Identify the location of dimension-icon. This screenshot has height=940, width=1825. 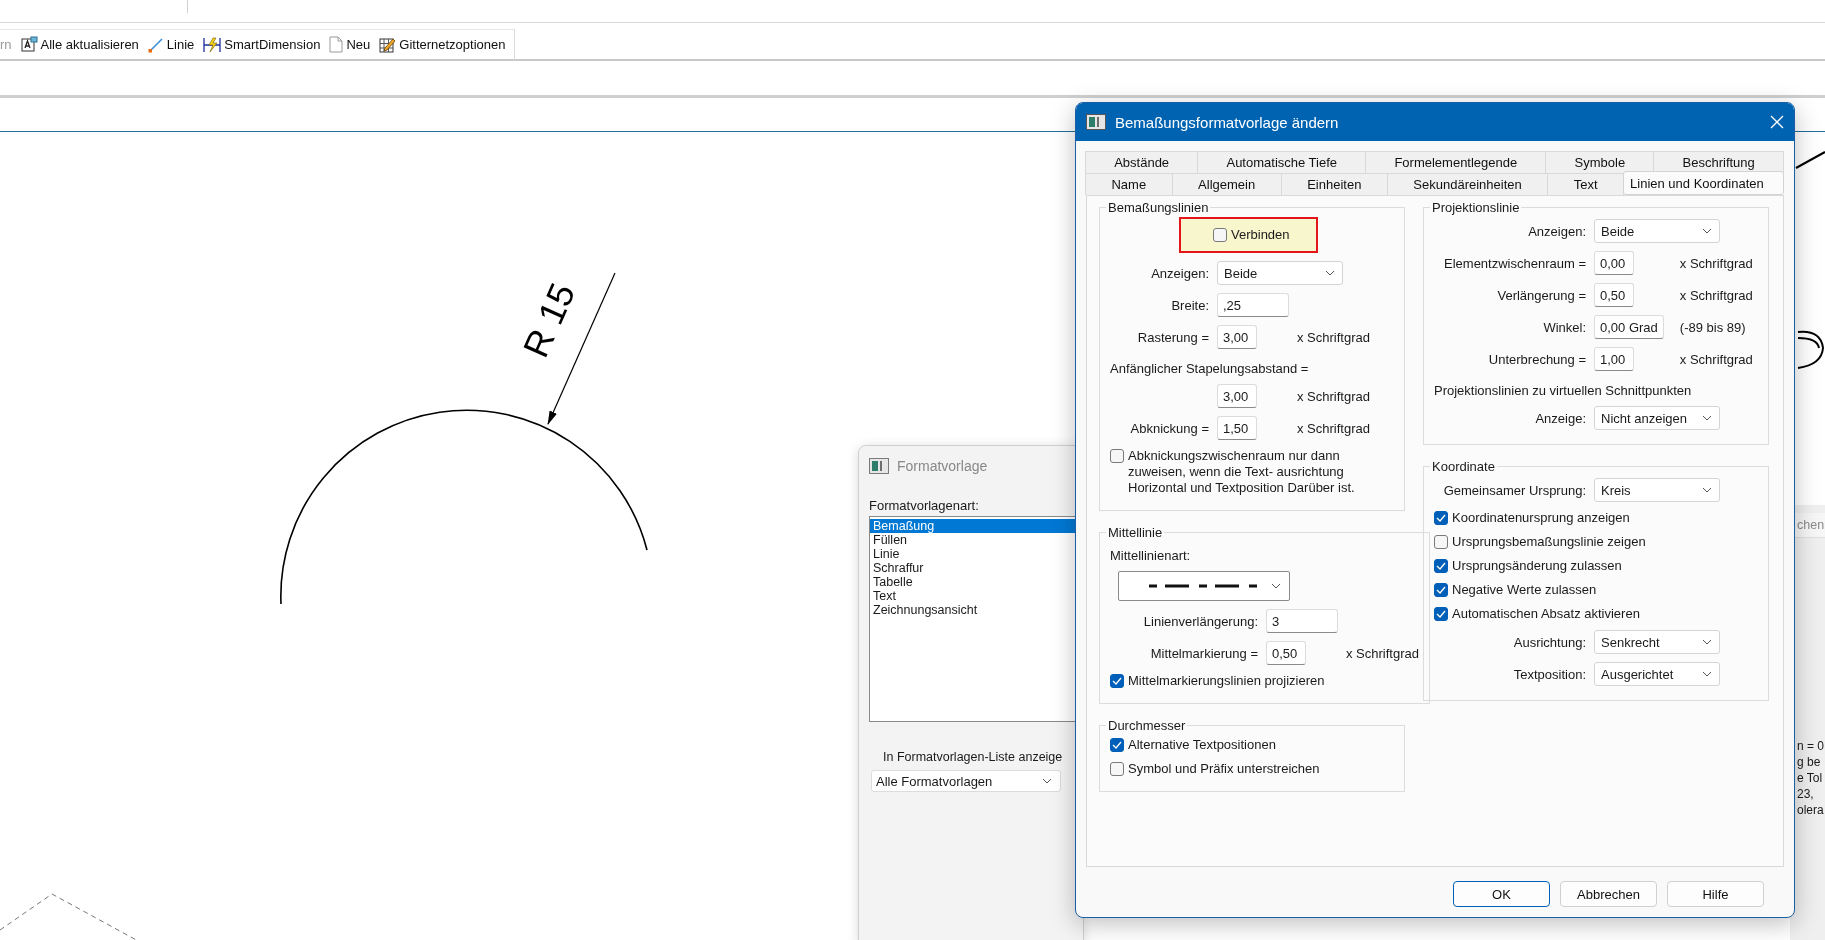
(212, 44).